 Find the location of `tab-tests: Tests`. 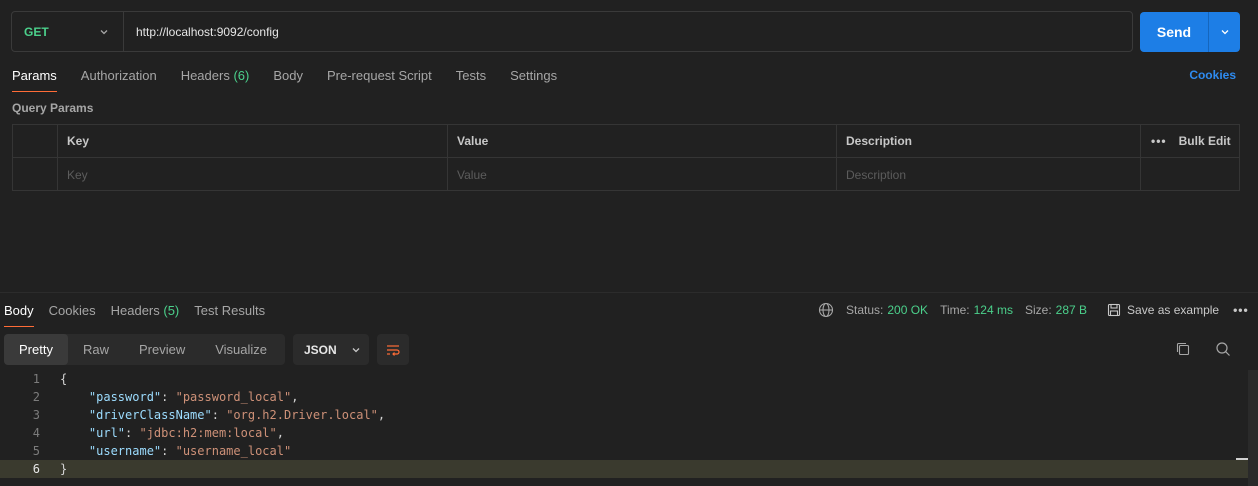

tab-tests: Tests is located at coordinates (471, 79).